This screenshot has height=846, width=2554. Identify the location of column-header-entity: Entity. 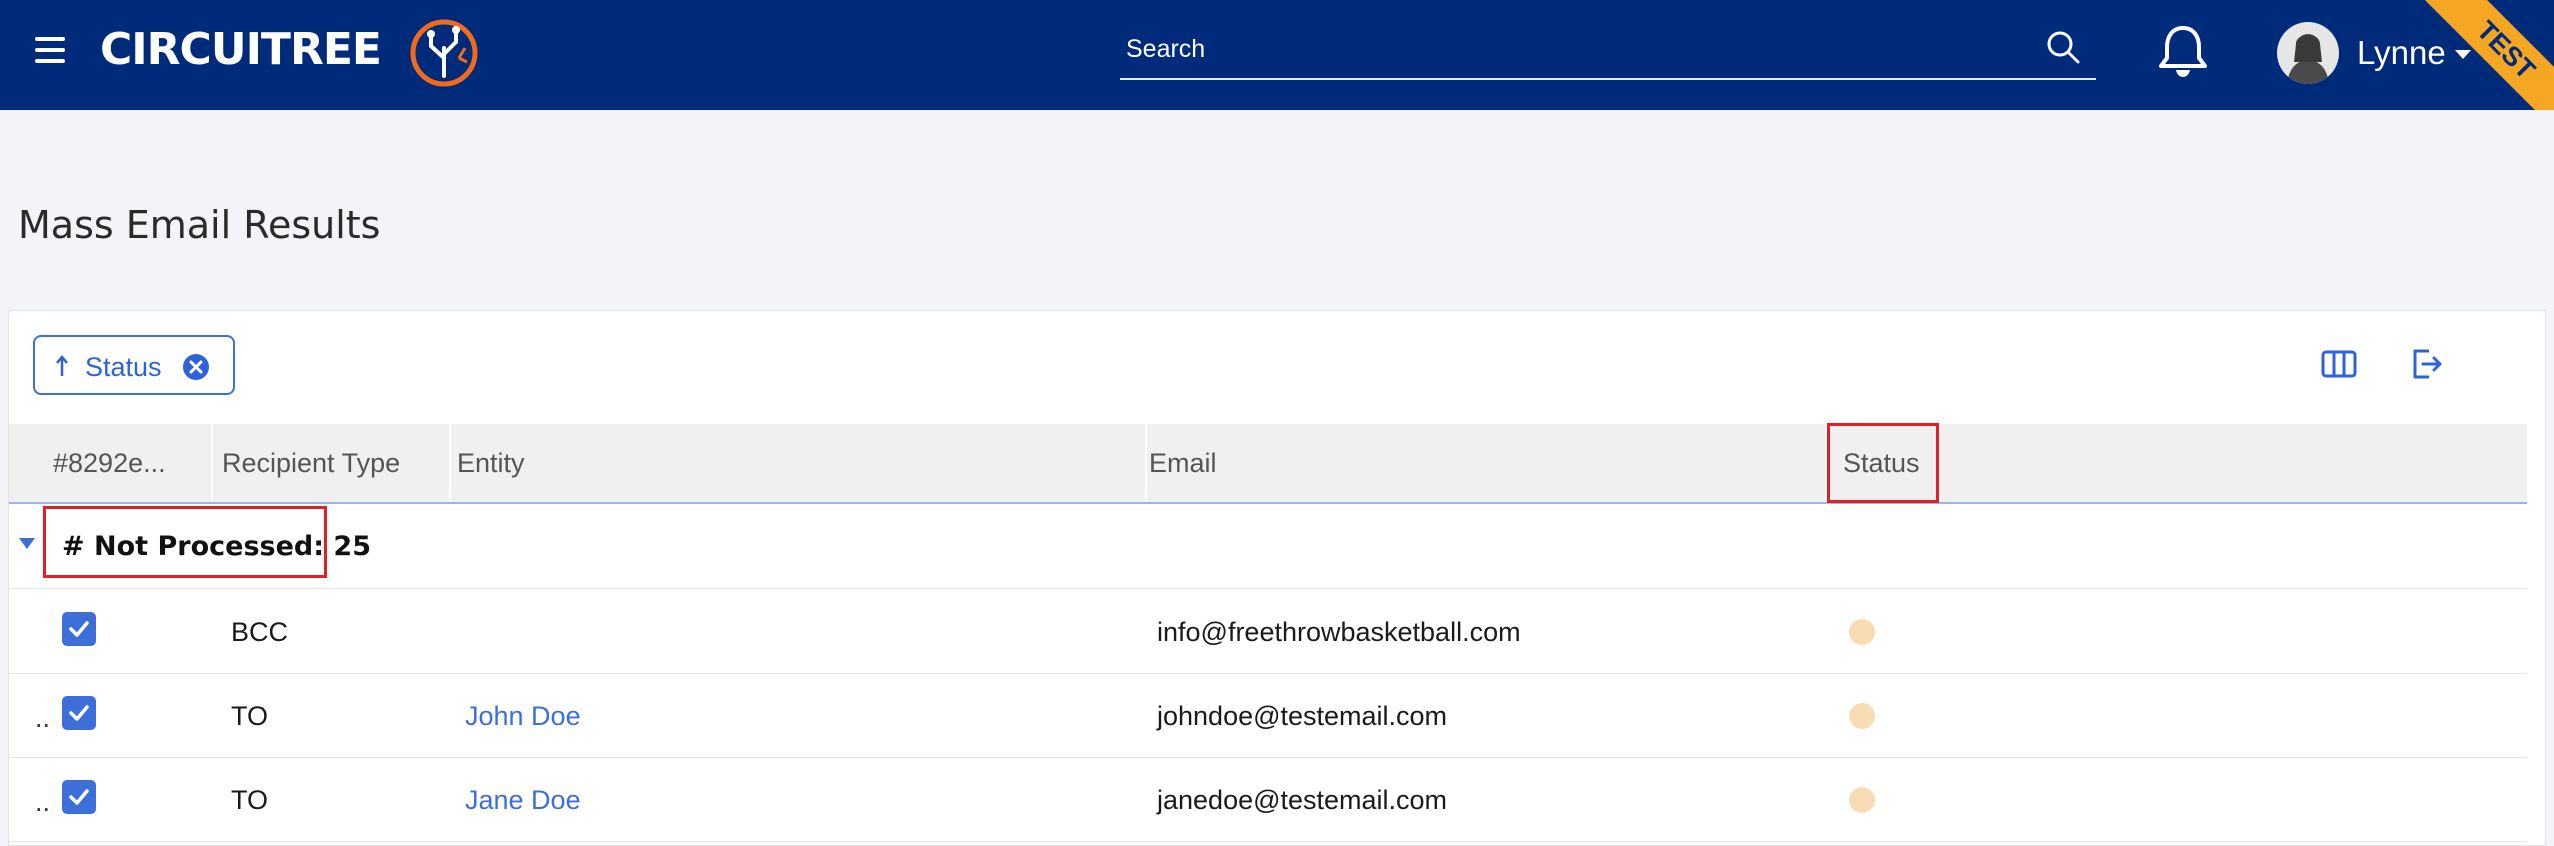
(491, 463).